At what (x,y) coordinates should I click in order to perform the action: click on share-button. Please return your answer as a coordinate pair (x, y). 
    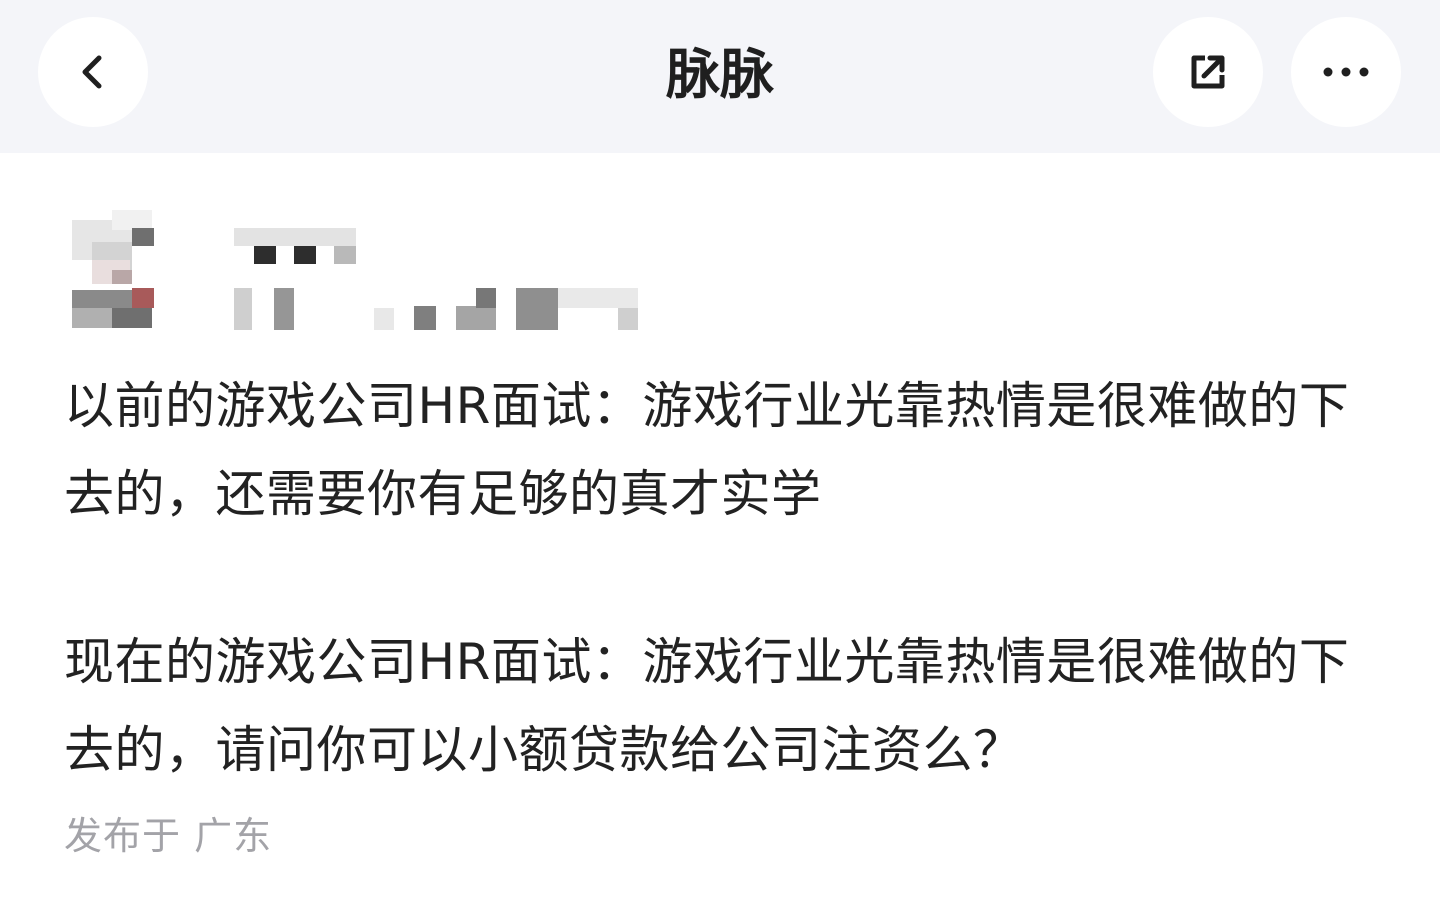
    Looking at the image, I should click on (1208, 72).